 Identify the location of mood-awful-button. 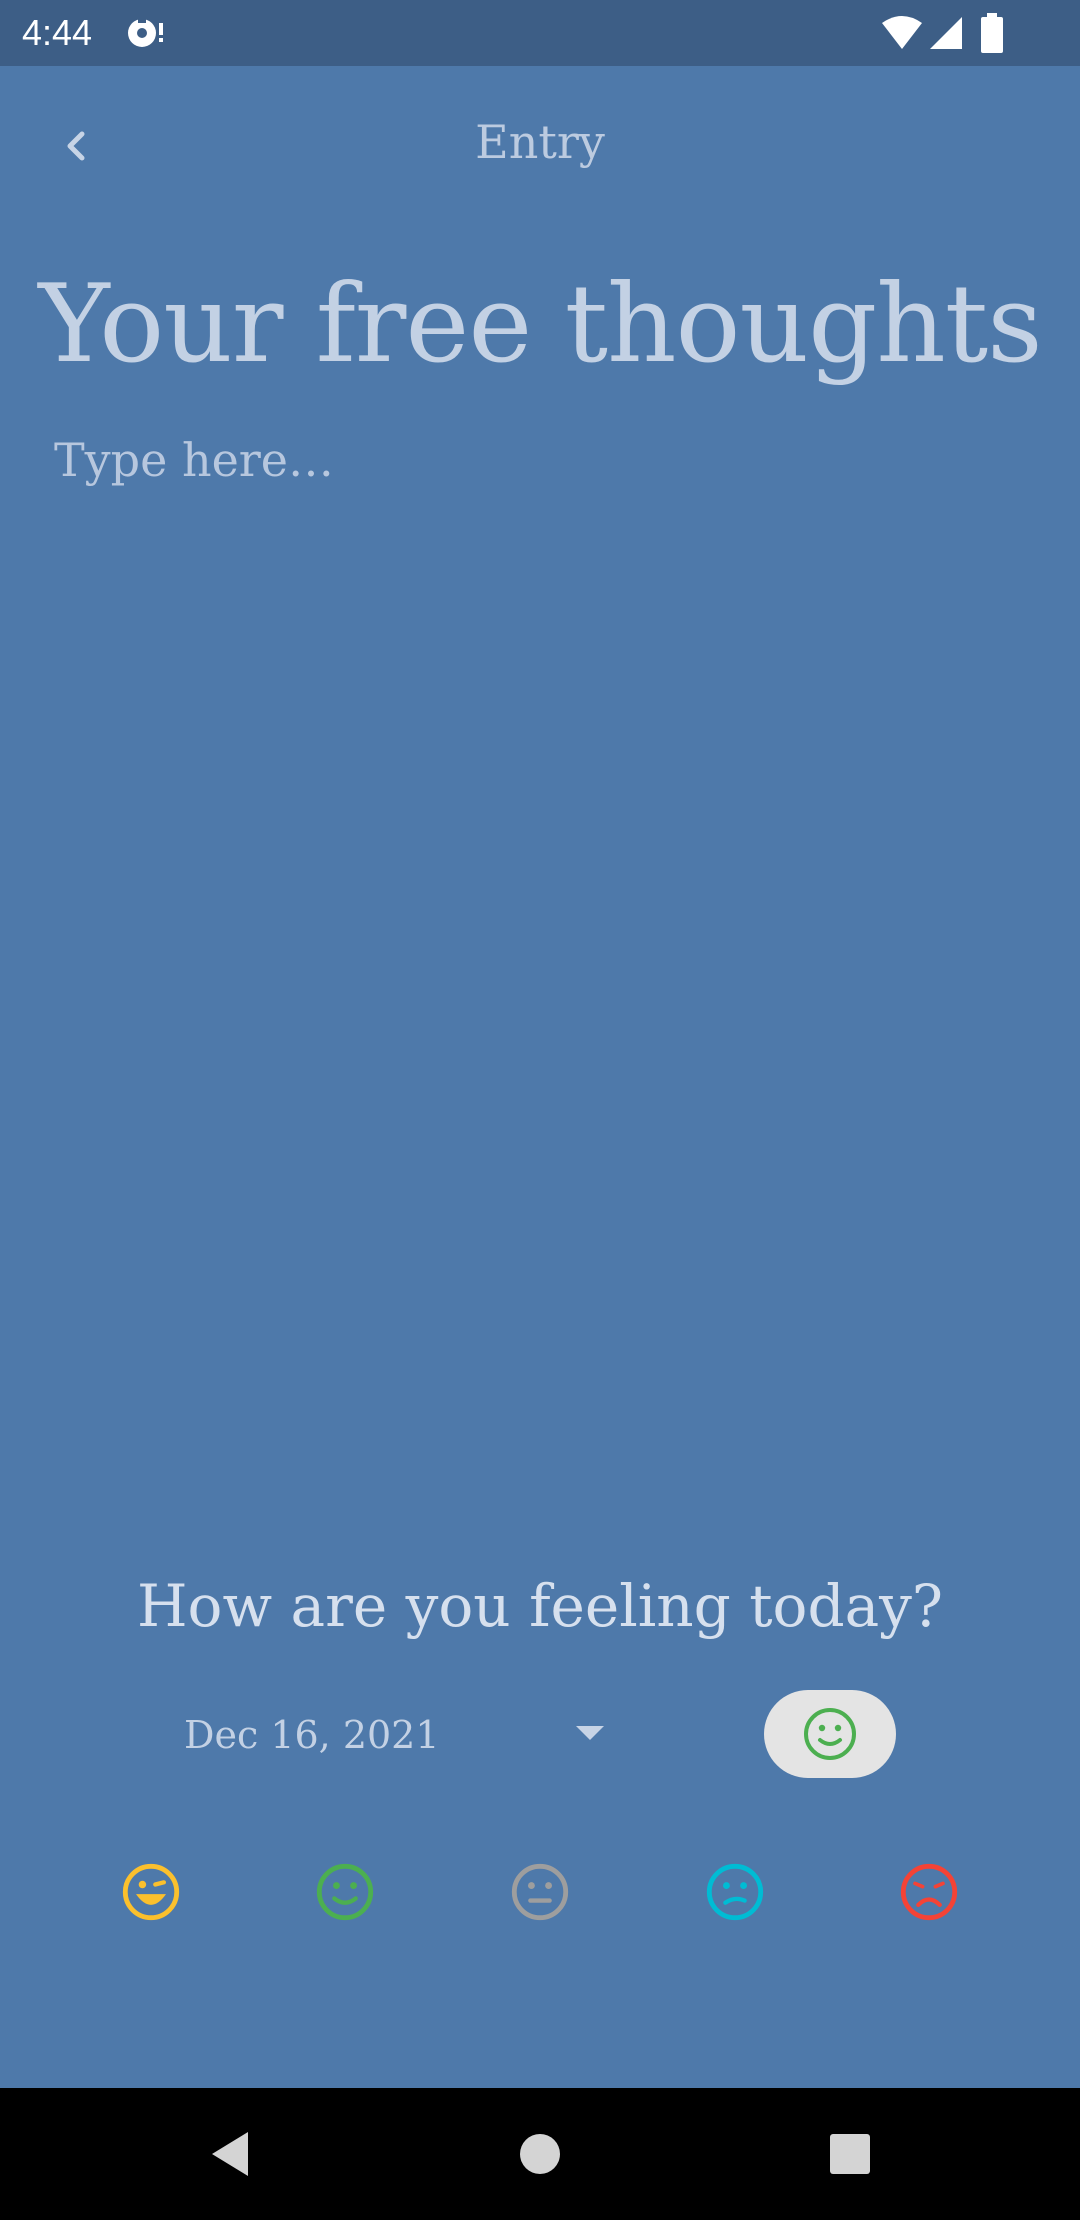
(929, 1892).